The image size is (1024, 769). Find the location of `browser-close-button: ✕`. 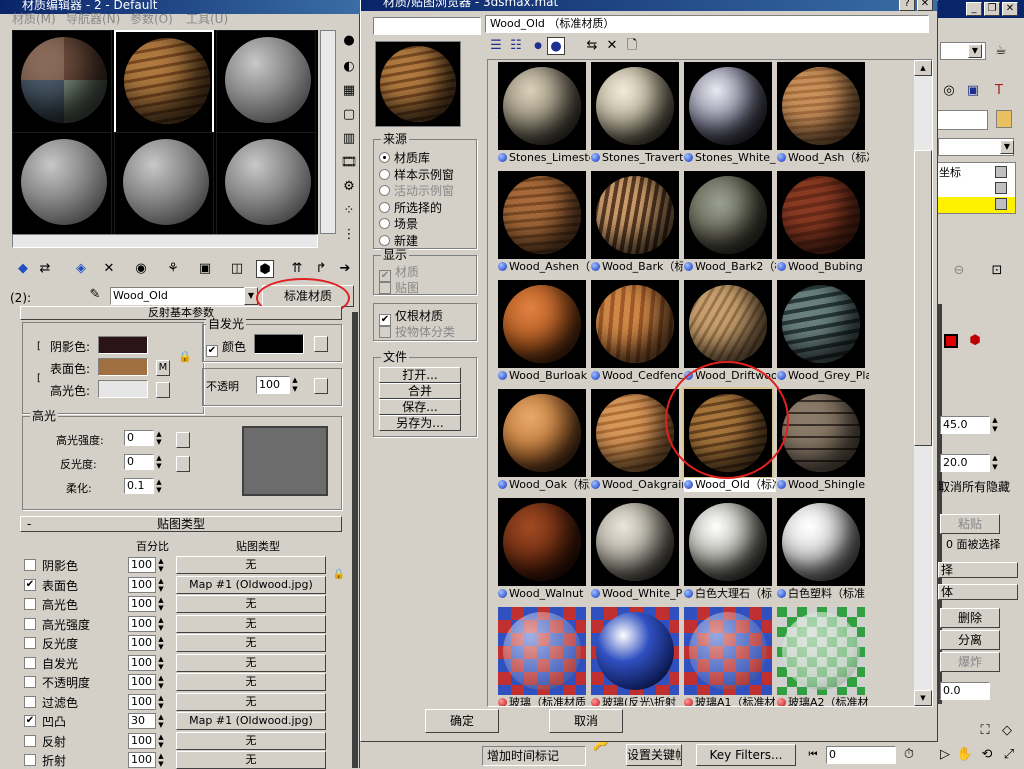

browser-close-button: ✕ is located at coordinates (925, 5).